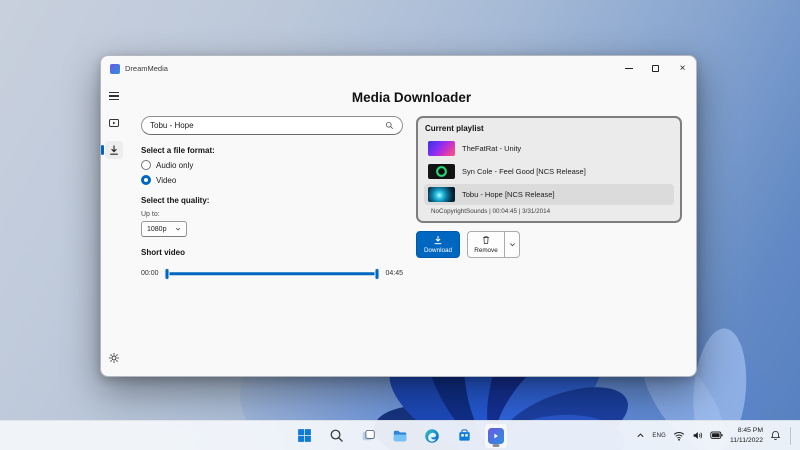 This screenshot has height=450, width=800. I want to click on sidebar-item-settings, so click(114, 358).